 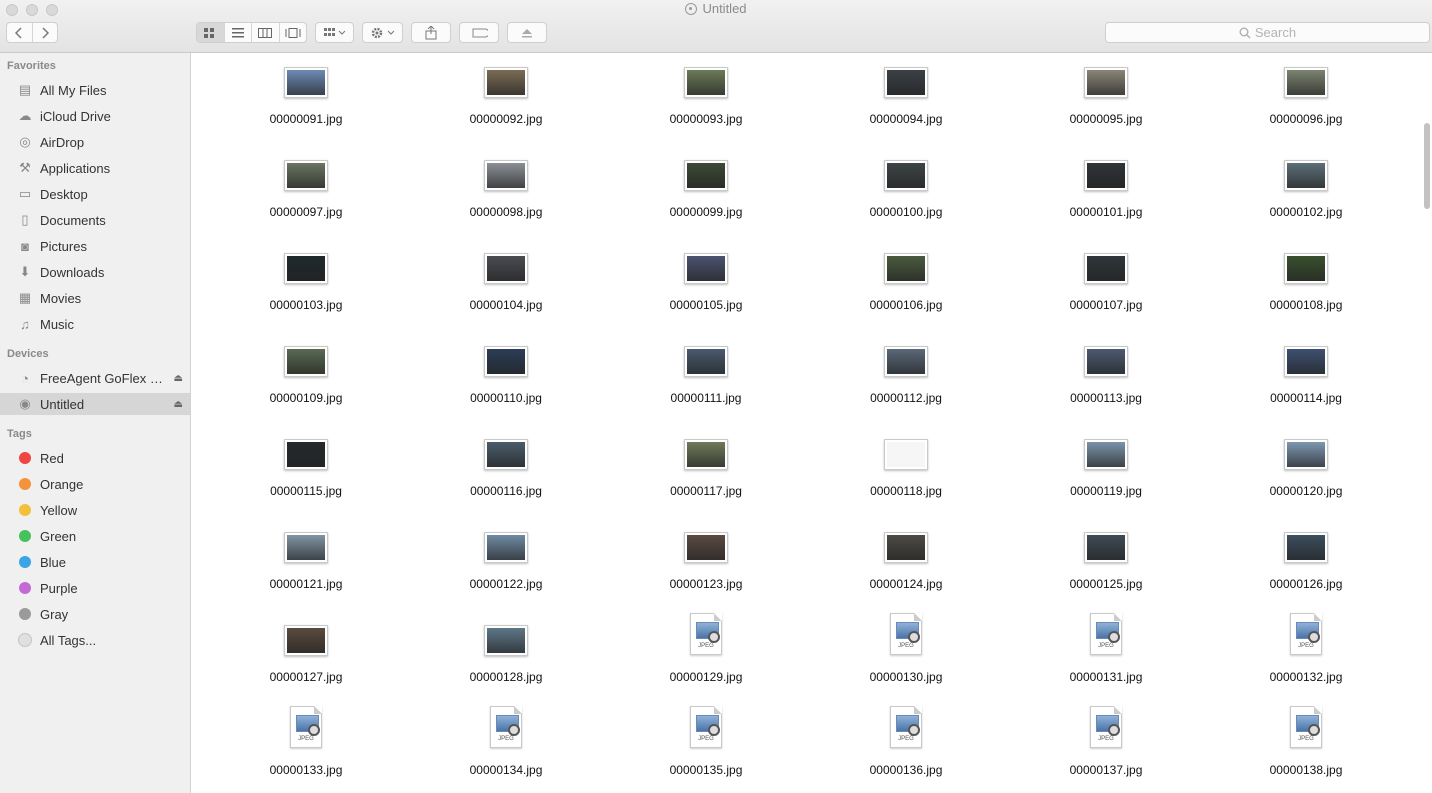 I want to click on file-item: 00000120.jpg, so click(x=1306, y=471).